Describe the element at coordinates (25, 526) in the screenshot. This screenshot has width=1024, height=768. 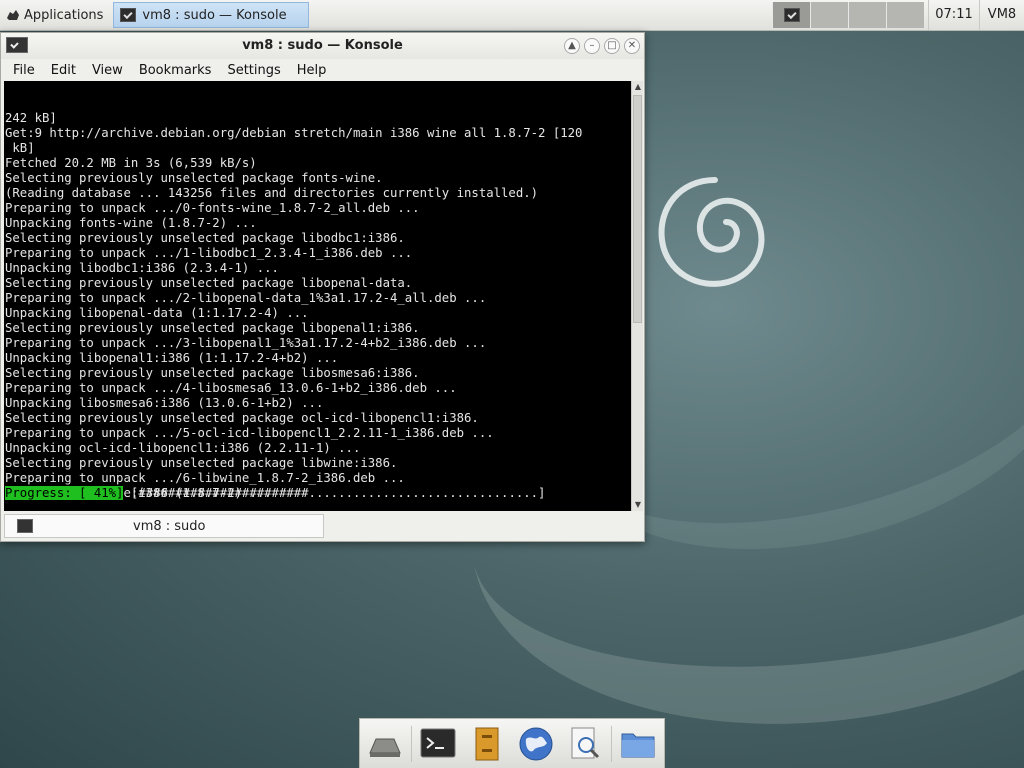
I see `session-tab-icon` at that location.